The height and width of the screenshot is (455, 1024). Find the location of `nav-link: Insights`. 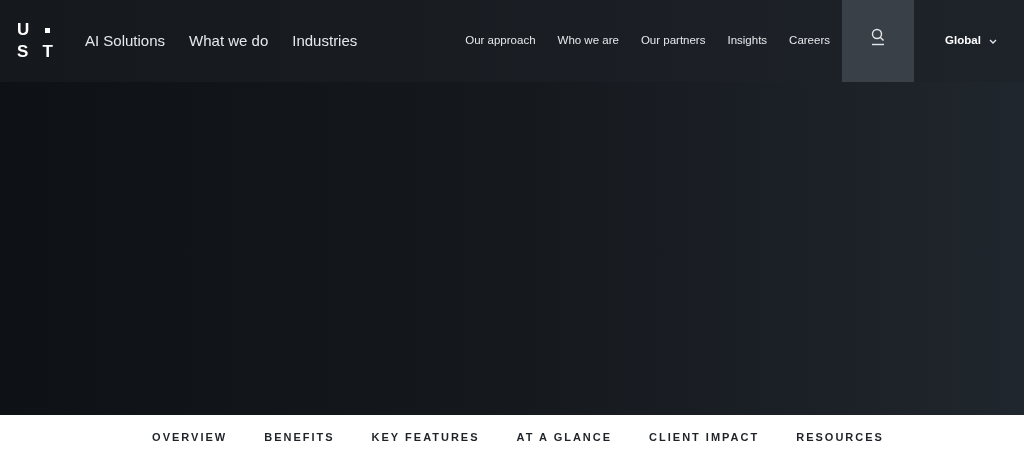

nav-link: Insights is located at coordinates (747, 41).